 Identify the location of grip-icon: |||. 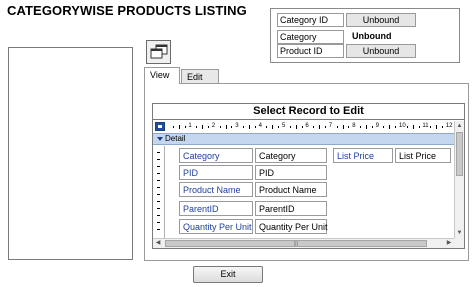
(296, 244).